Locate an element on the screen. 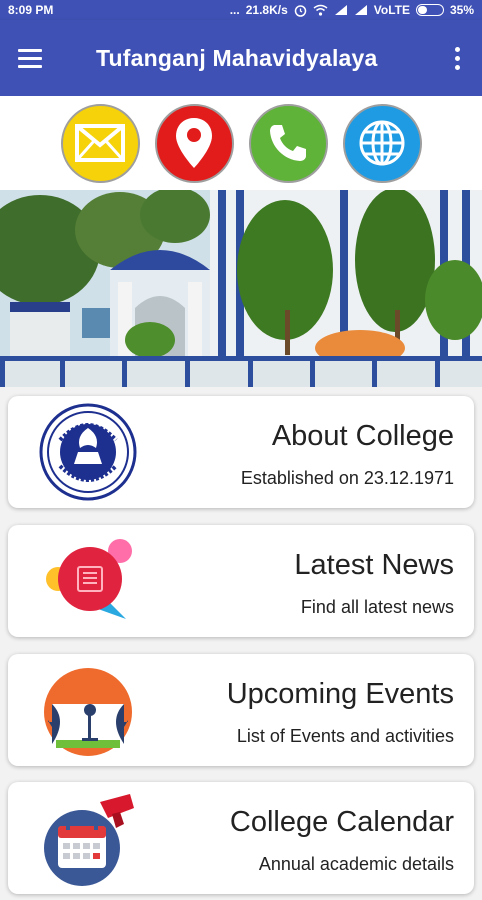  location-pin-icon is located at coordinates (194, 143).